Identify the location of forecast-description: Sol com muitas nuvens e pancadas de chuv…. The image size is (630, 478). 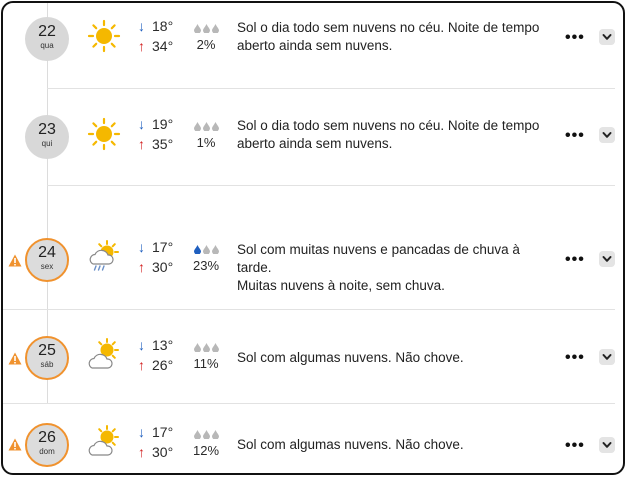
(397, 268).